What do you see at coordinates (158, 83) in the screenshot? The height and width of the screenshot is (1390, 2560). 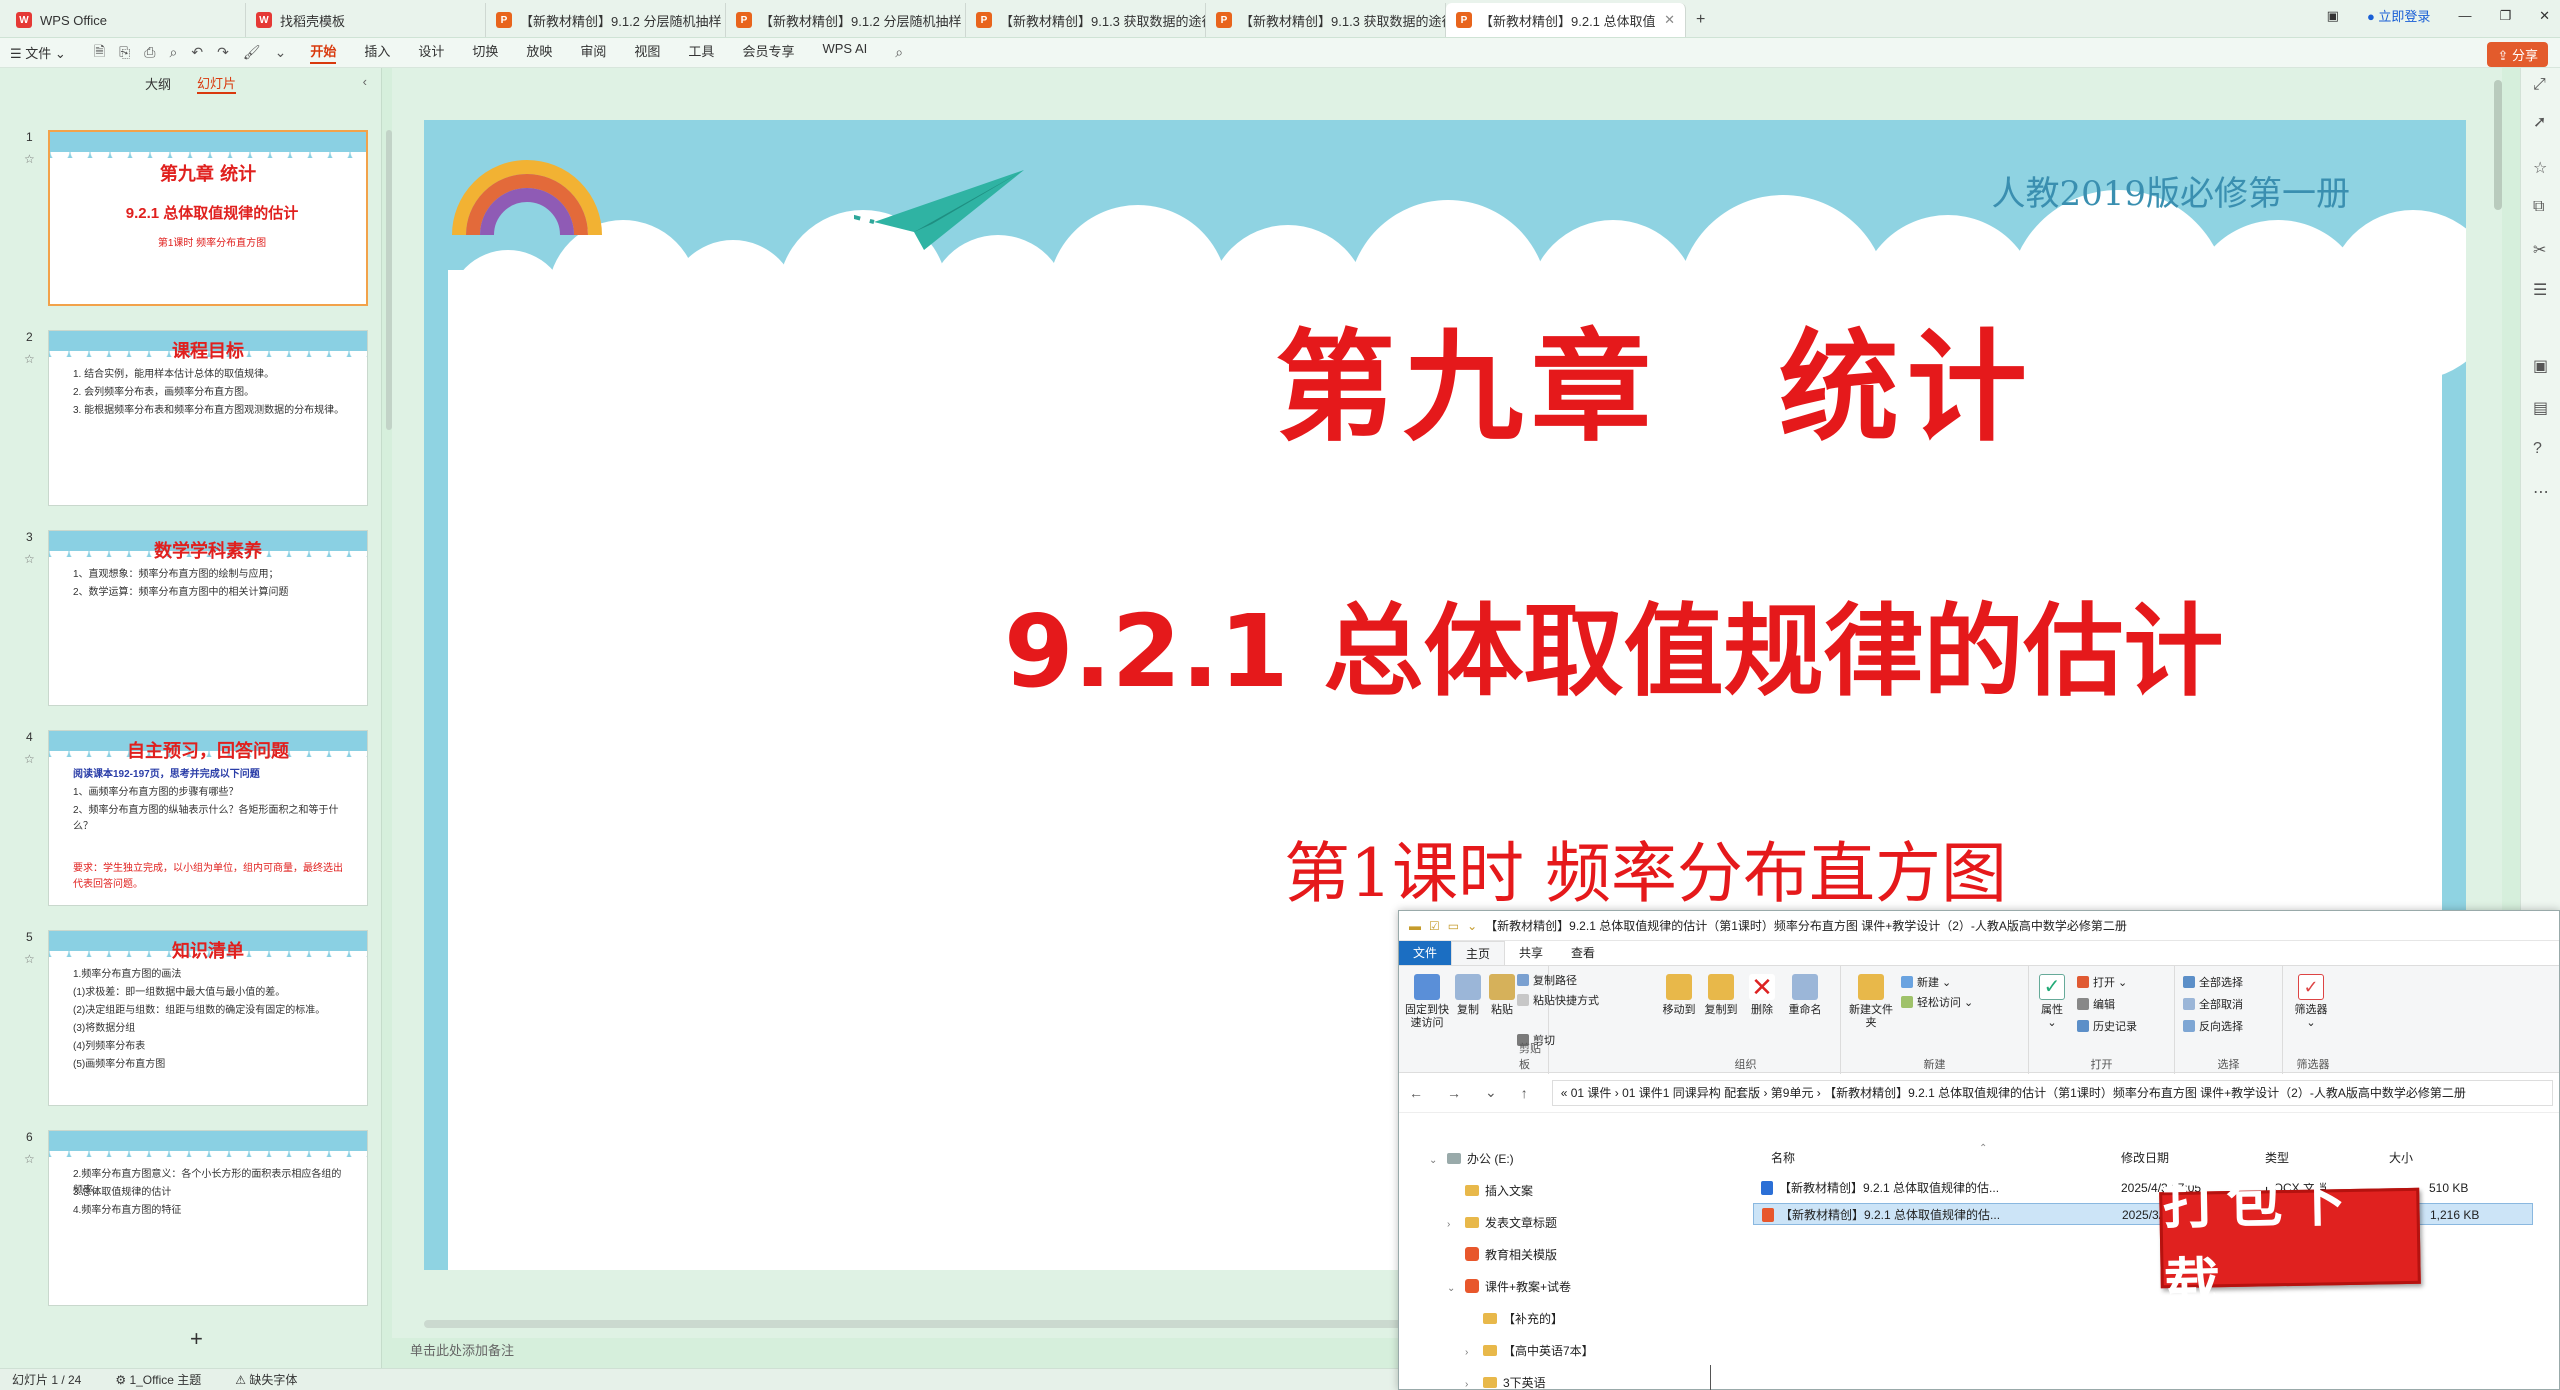 I see `tab-outline: 大纲` at bounding box center [158, 83].